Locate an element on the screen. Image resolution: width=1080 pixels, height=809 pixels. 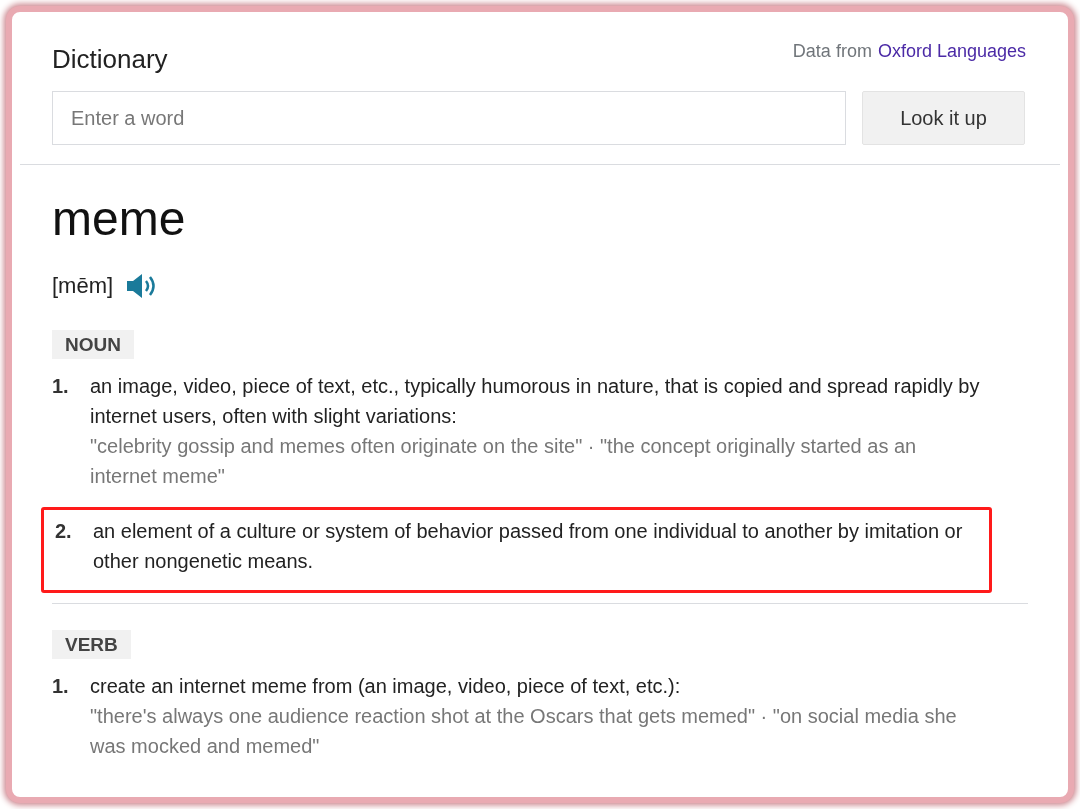
part-of-speech-tag: VERB is located at coordinates (91, 644).